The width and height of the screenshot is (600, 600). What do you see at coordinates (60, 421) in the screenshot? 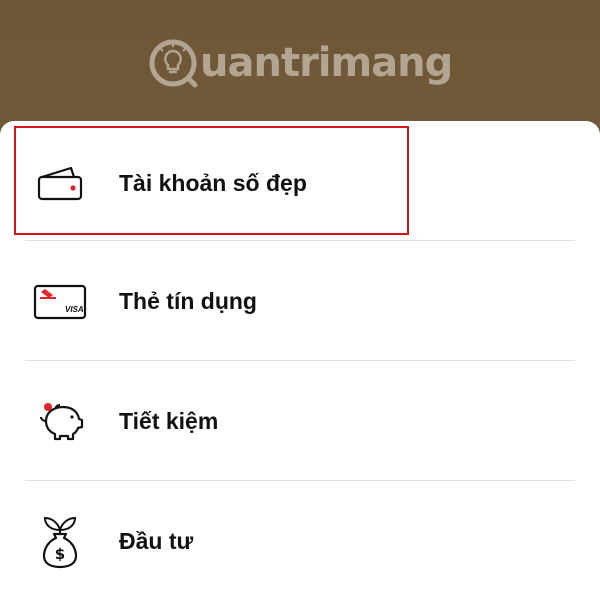
I see `piggy-bank-icon` at bounding box center [60, 421].